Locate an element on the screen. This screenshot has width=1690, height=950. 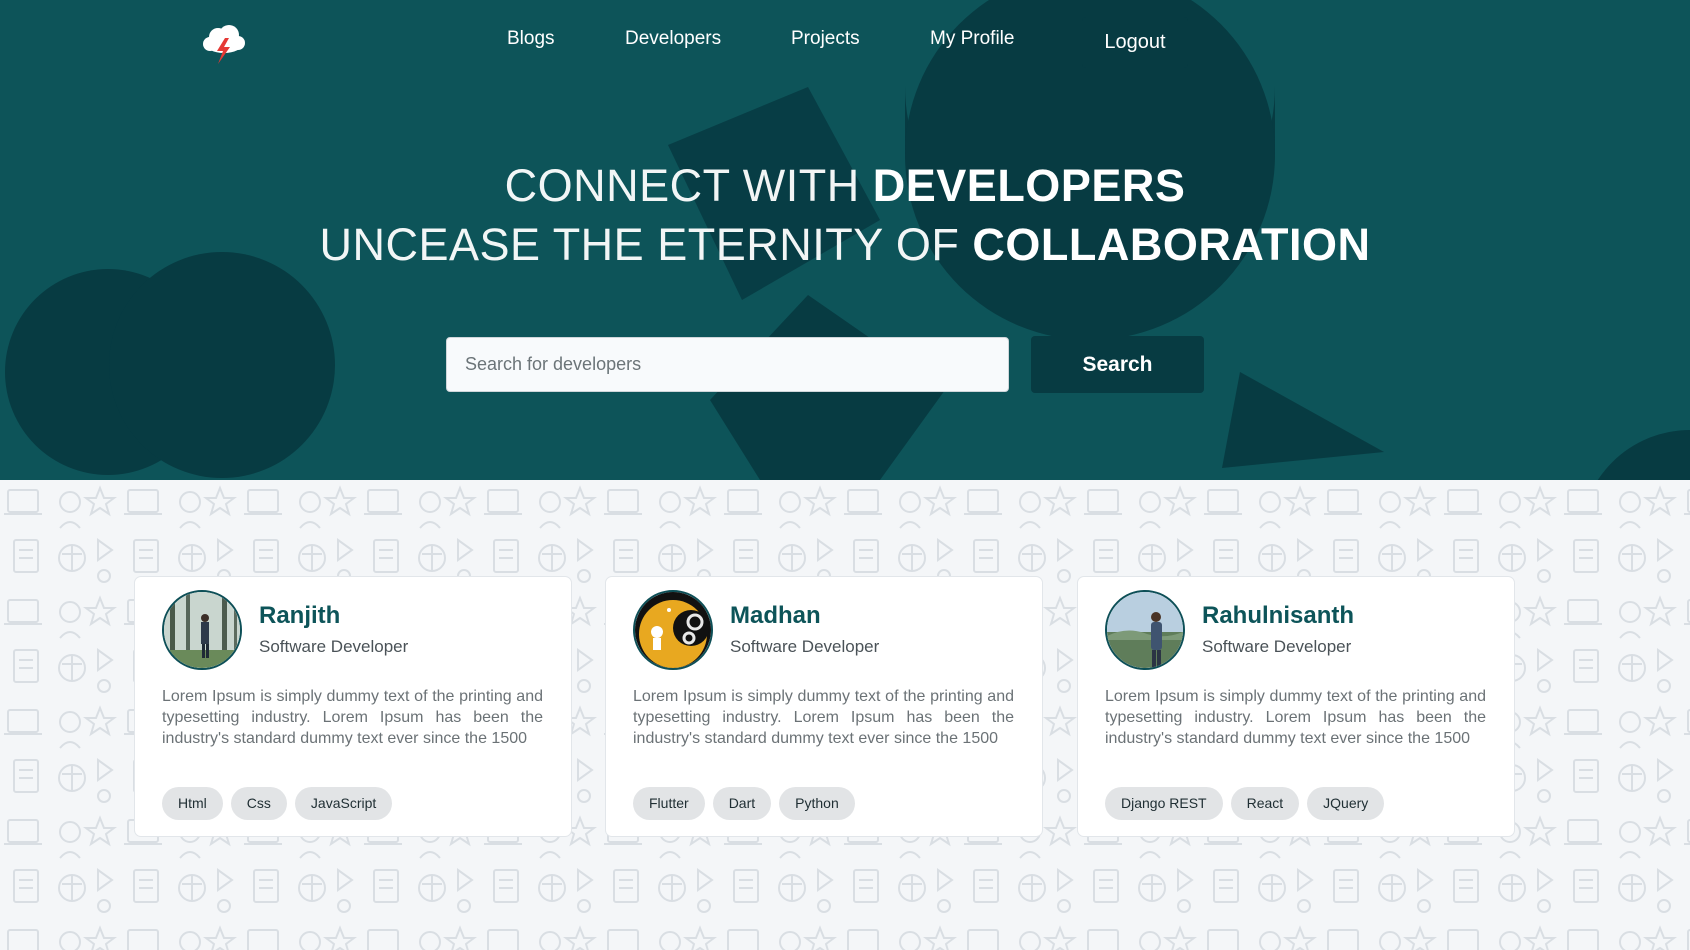
hero-title-line-2-light: UNCEASE THE ETERNITY OF is located at coordinates (646, 244).